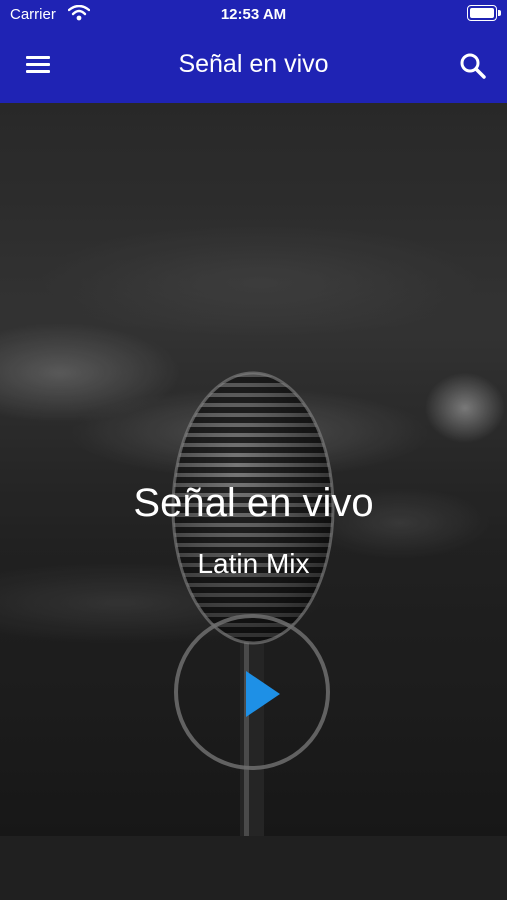 The image size is (507, 900). What do you see at coordinates (263, 694) in the screenshot?
I see `play-icon` at bounding box center [263, 694].